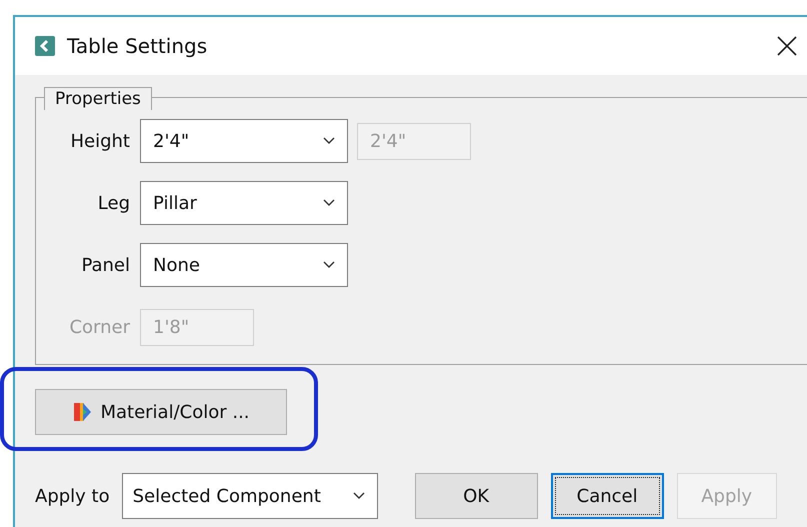  Describe the element at coordinates (244, 141) in the screenshot. I see `dropdown: 2'4"` at that location.